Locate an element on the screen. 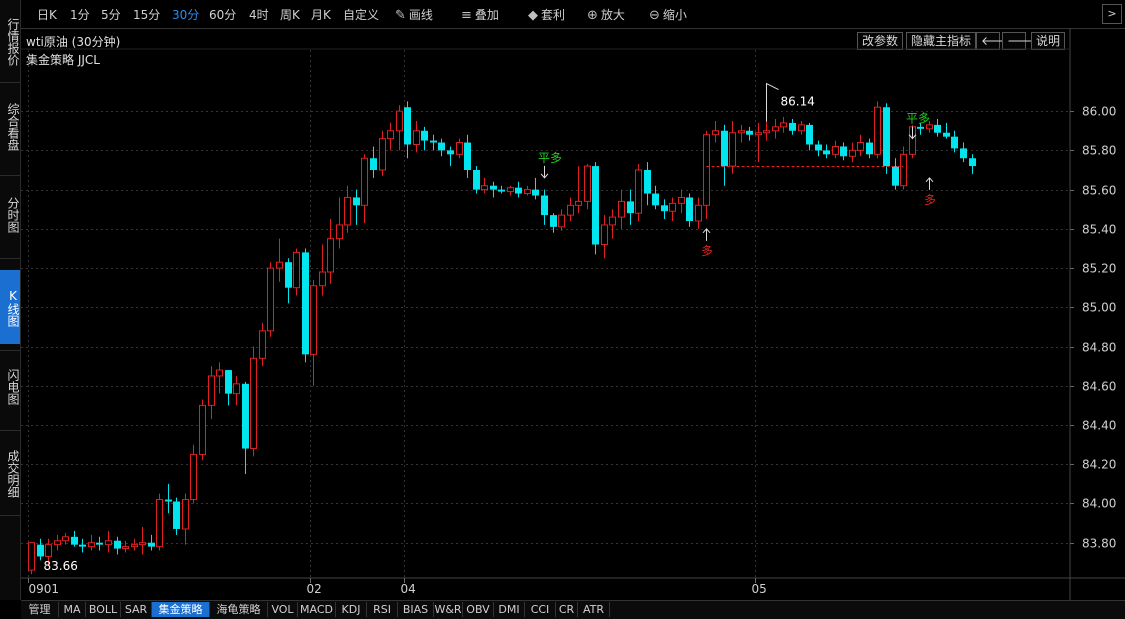  indicator-tab: RSI is located at coordinates (382, 609).